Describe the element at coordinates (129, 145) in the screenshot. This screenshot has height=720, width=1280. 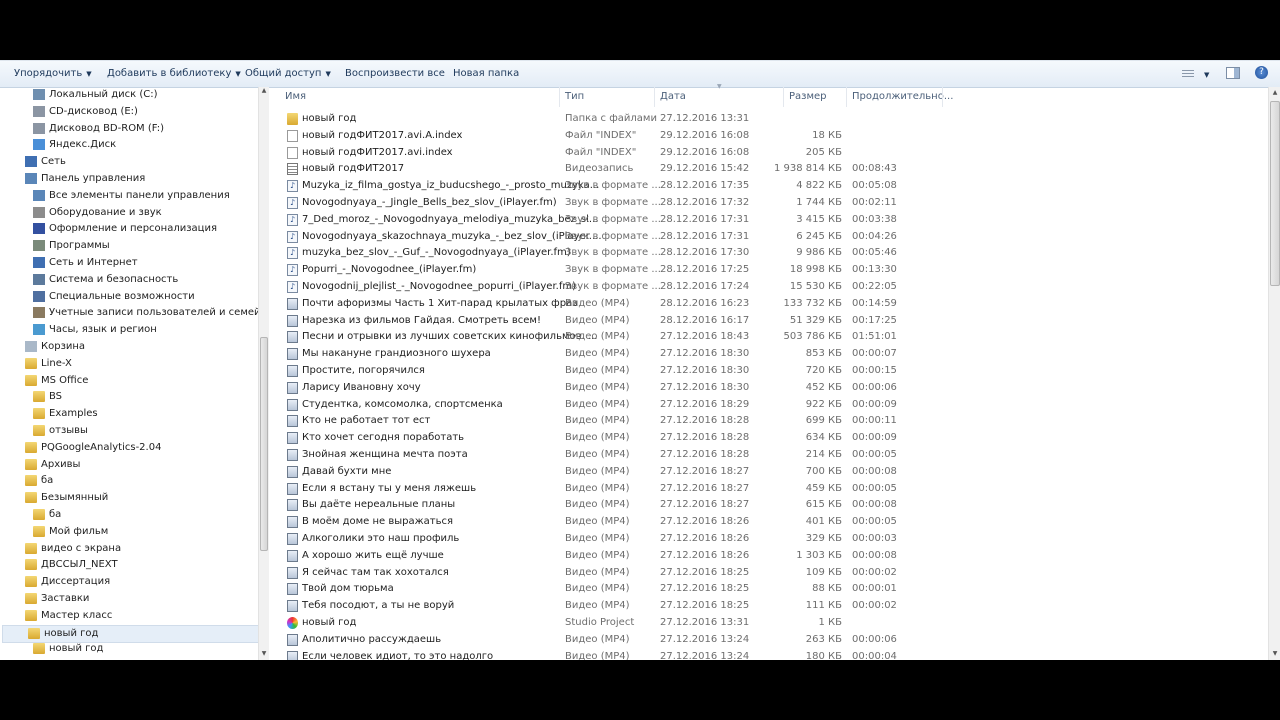
I see `nav-item: Яндекс.Диск` at that location.